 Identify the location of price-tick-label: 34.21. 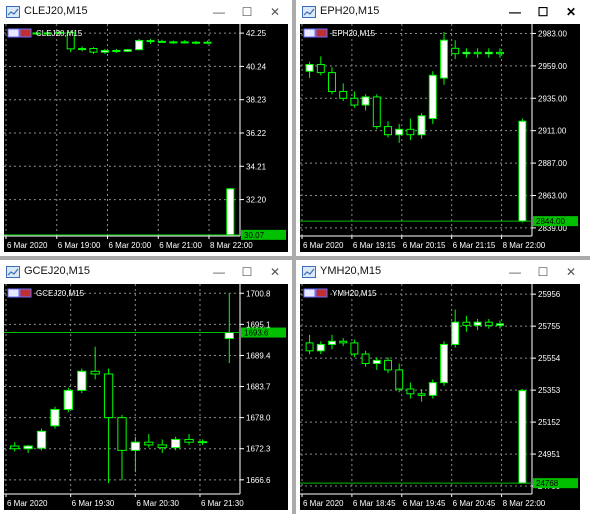
(256, 166).